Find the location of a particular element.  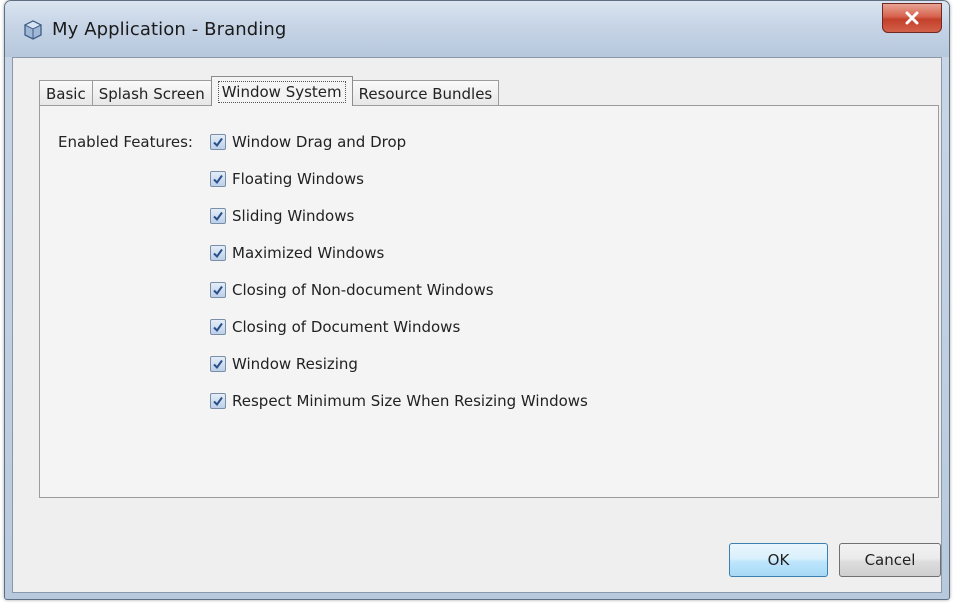

app-cube-icon is located at coordinates (33, 30).